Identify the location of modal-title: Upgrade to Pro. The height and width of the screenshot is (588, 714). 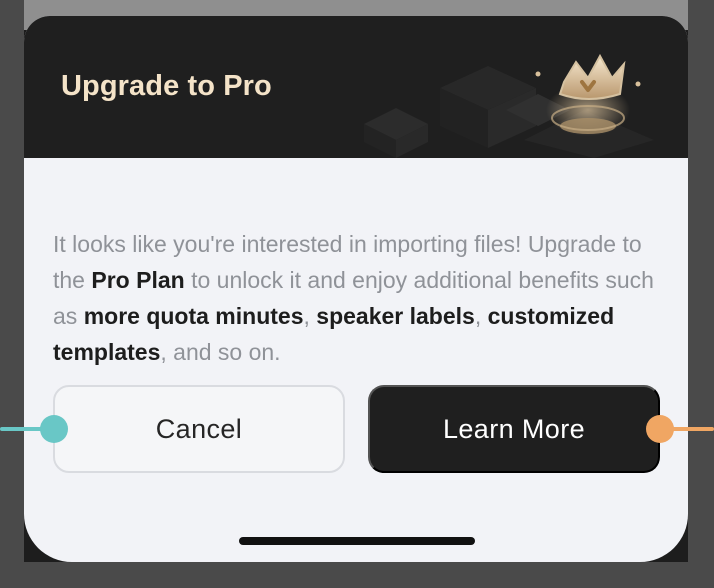
(166, 86).